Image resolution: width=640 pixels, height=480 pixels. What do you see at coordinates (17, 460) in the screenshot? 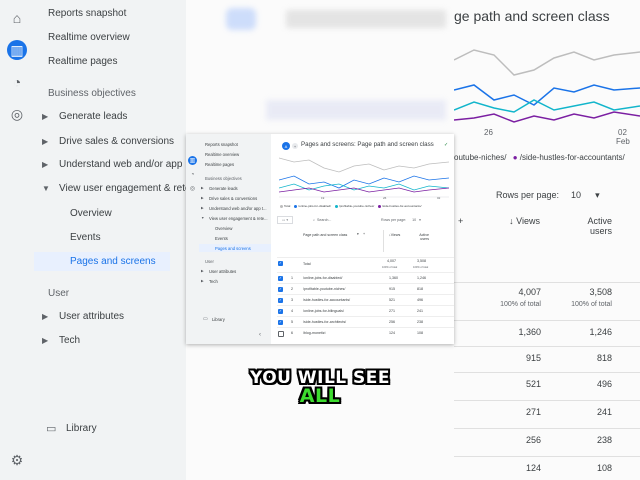
I see `gear-icon: ⚙` at bounding box center [17, 460].